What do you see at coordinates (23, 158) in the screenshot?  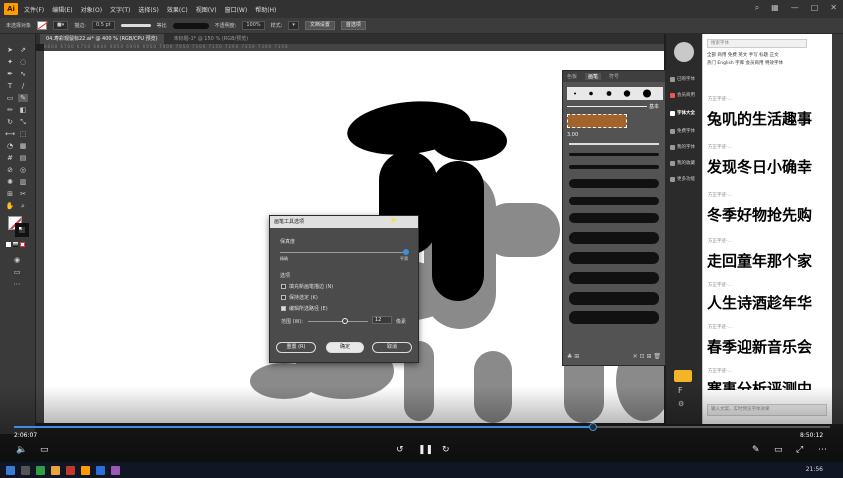 I see `gradient-tool-icon: ▤` at bounding box center [23, 158].